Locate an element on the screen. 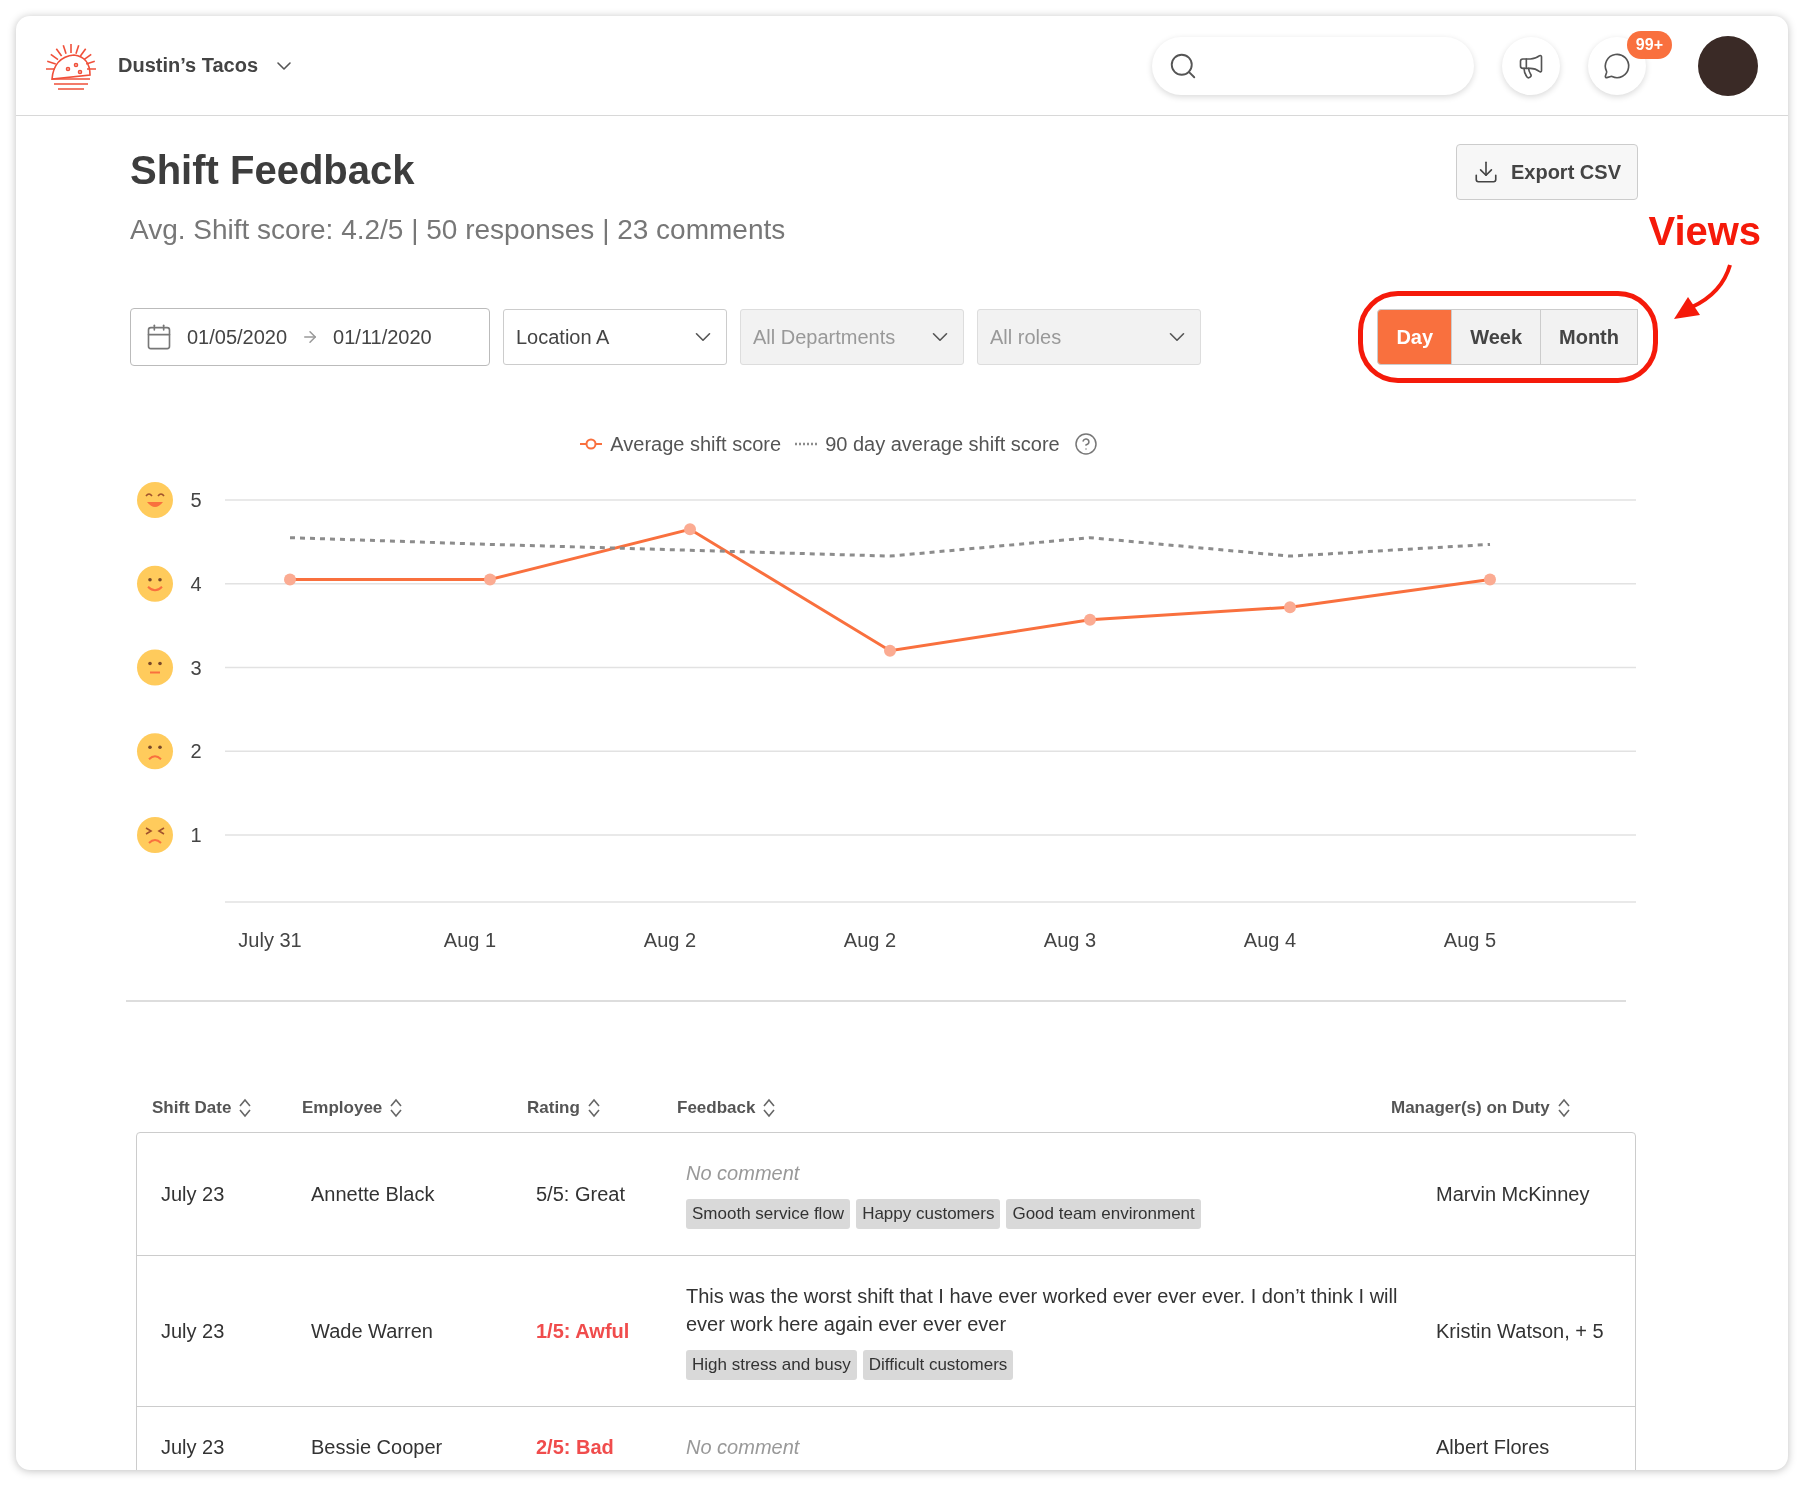 This screenshot has width=1804, height=1488. column-header: Employee is located at coordinates (342, 1108).